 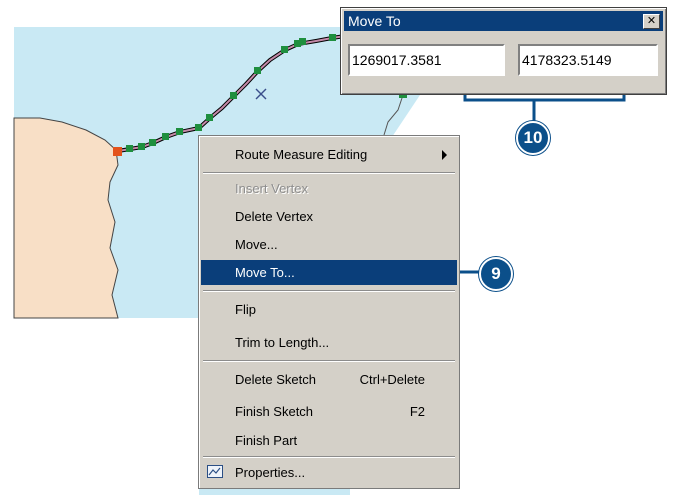 I want to click on menu-item-label: Finish Sketch, so click(x=274, y=411).